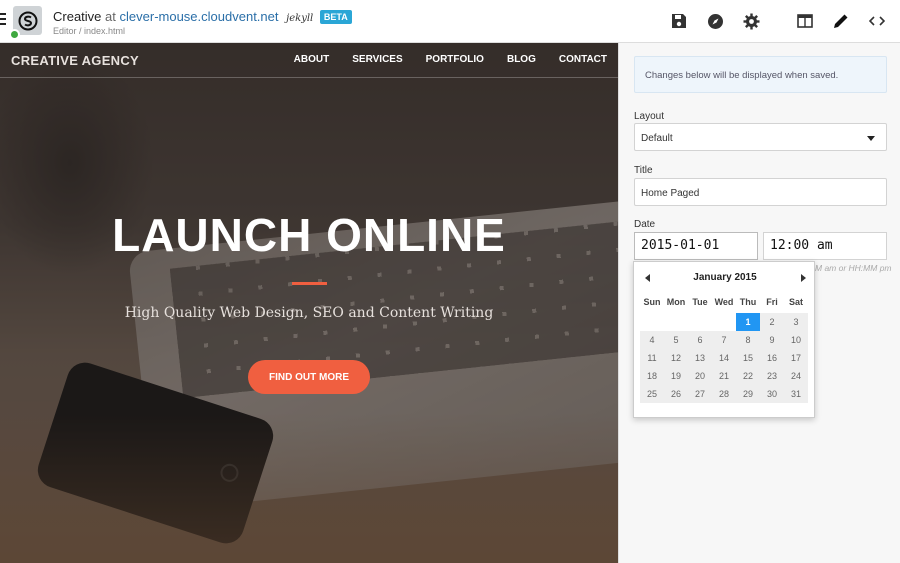  I want to click on day-cell: 27, so click(700, 394).